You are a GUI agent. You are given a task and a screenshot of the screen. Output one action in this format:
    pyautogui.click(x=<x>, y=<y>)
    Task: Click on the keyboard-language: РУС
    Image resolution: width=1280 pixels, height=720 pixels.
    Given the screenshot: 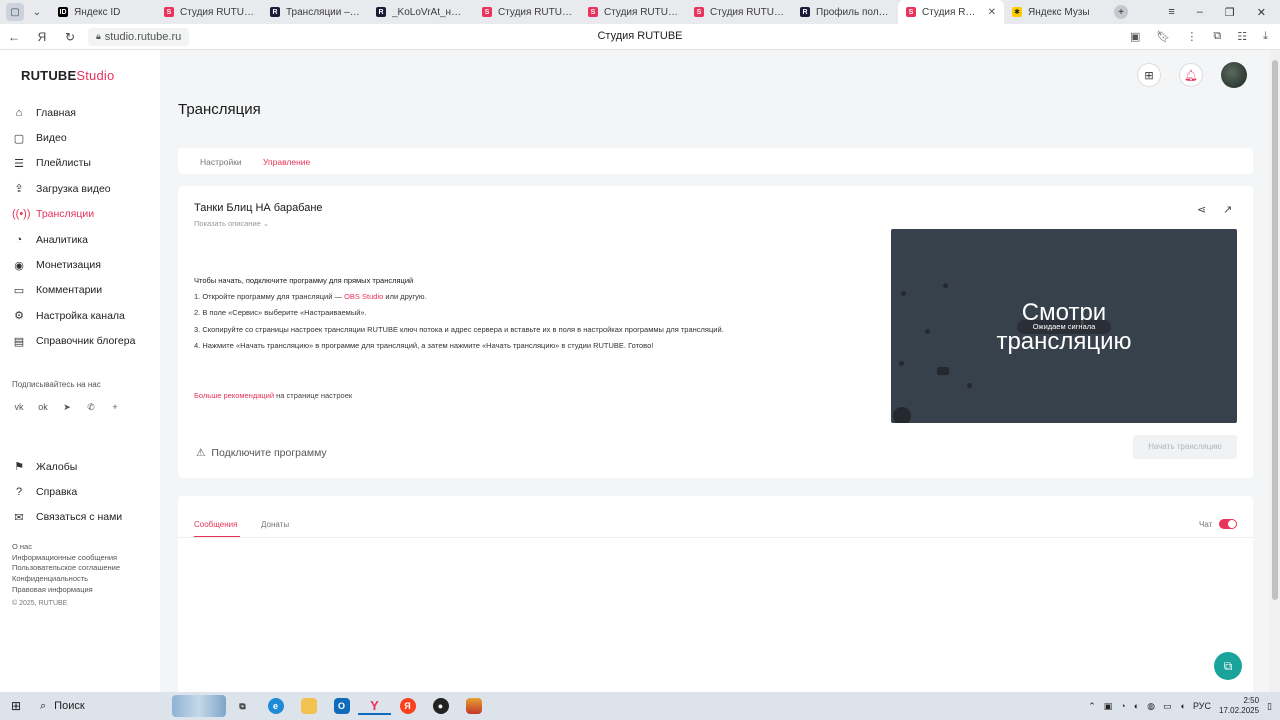 What is the action you would take?
    pyautogui.click(x=1202, y=706)
    